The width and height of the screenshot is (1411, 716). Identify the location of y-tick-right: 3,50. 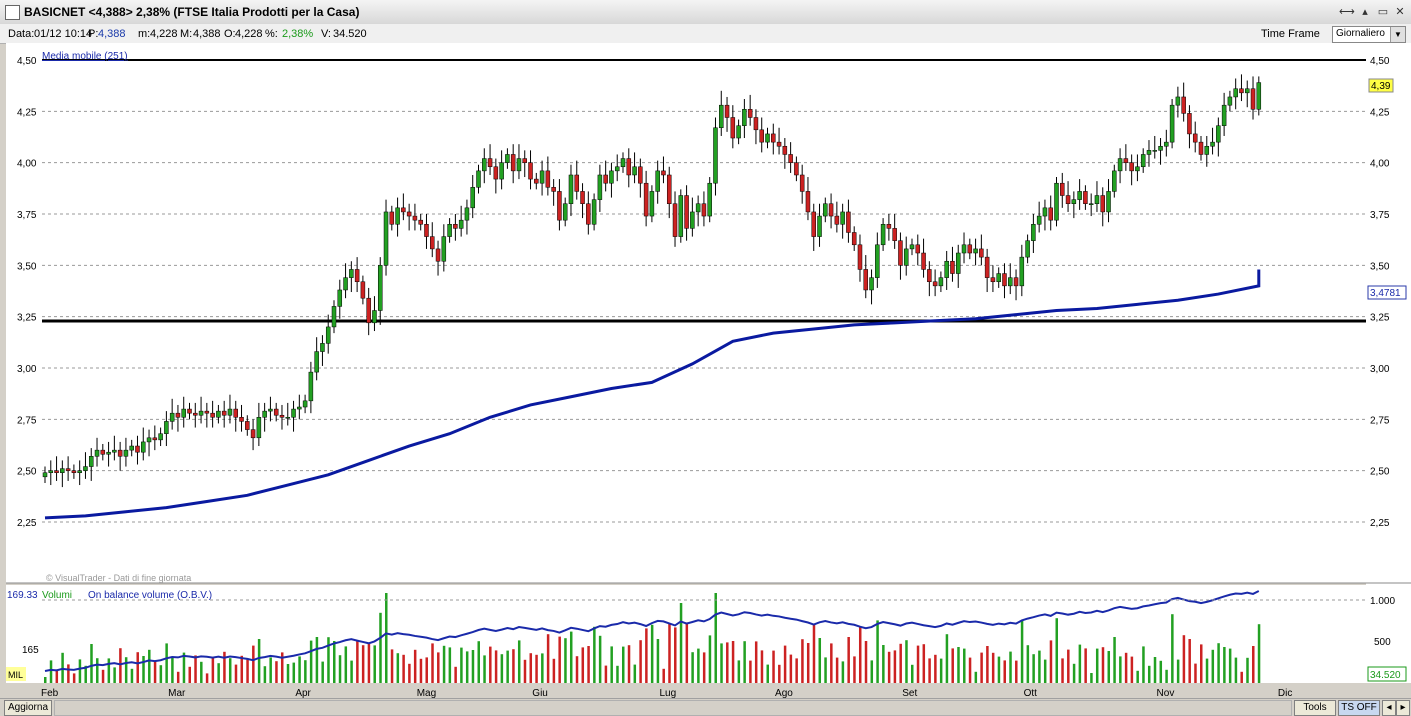
(1380, 266).